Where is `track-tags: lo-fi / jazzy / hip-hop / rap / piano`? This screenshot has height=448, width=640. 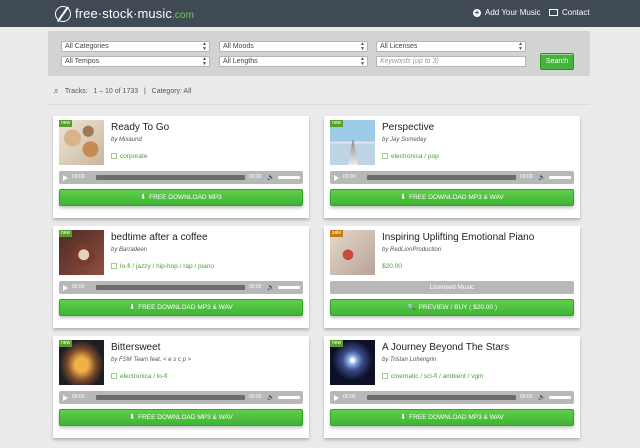
track-tags: lo-fi / jazzy / hip-hop / rap / piano is located at coordinates (162, 266).